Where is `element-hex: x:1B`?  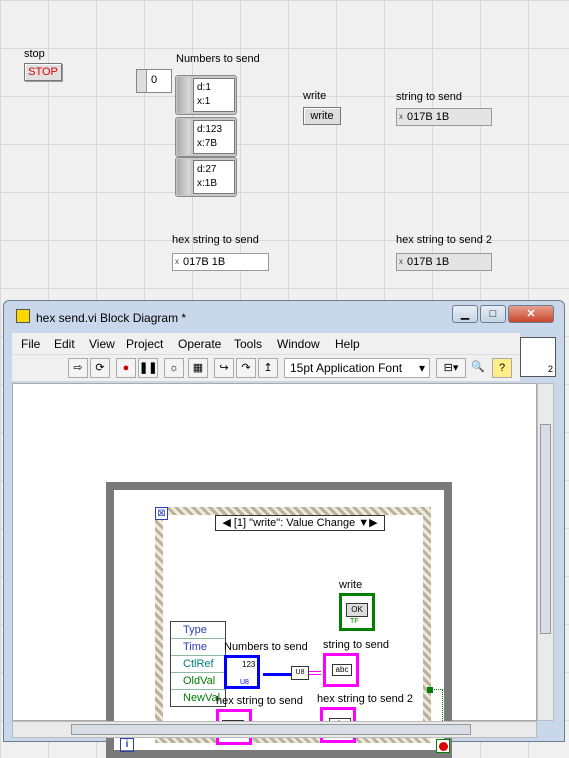 element-hex: x:1B is located at coordinates (207, 183).